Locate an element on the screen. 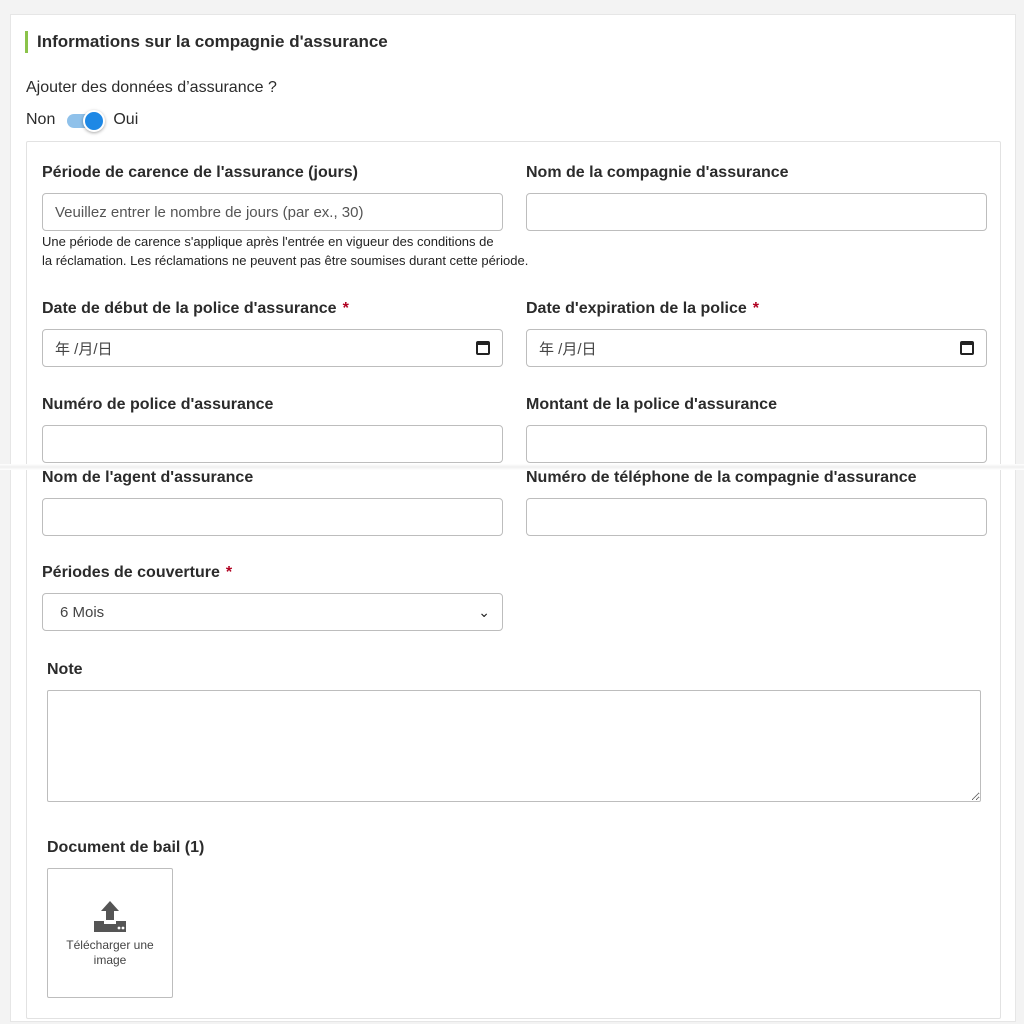 The height and width of the screenshot is (1024, 1024). upload-icon is located at coordinates (110, 916).